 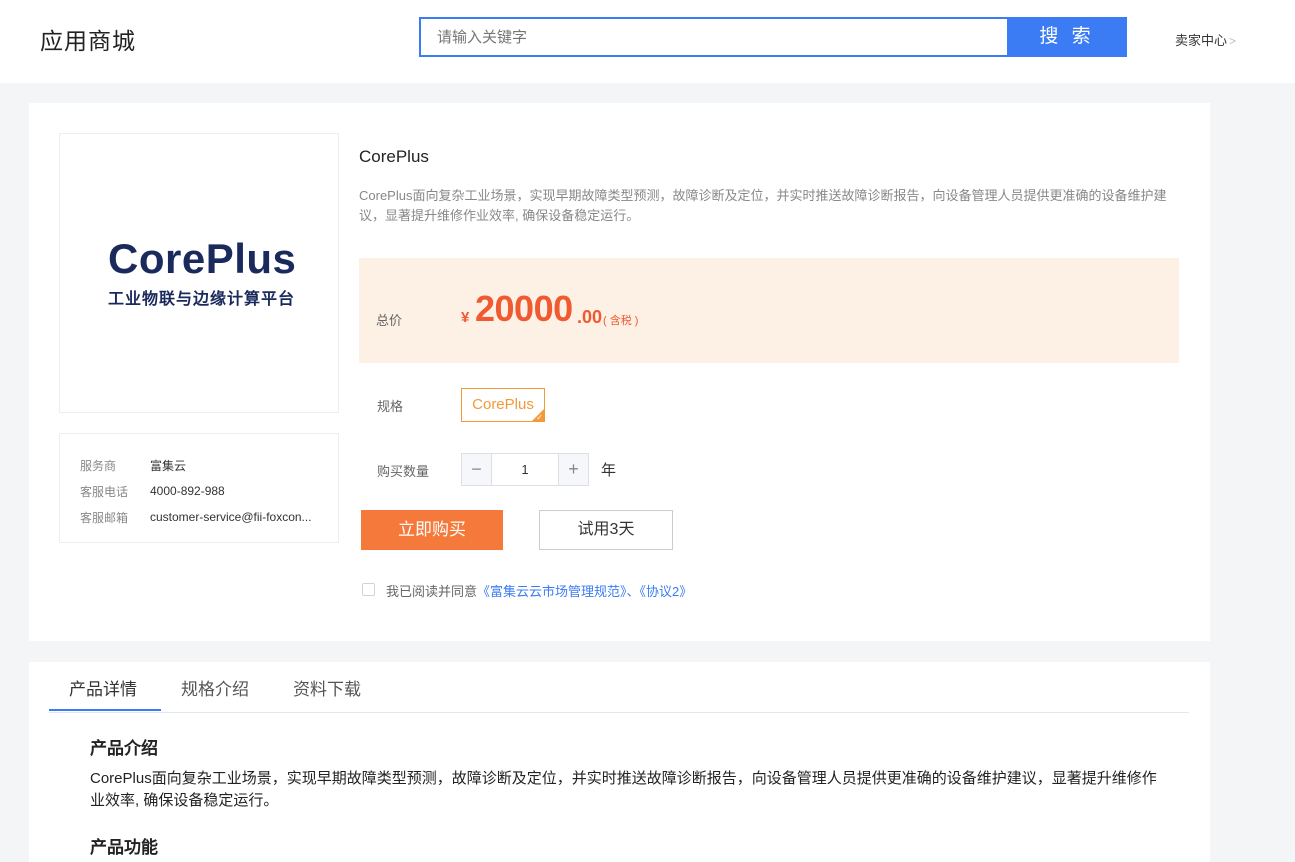 I want to click on tab-product-details: 产品详情, so click(x=103, y=687).